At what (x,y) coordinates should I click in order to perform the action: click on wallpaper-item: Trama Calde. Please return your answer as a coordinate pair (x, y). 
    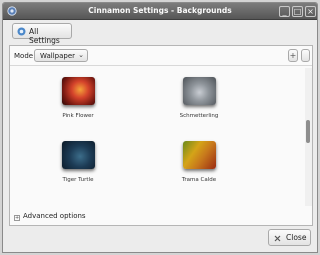
    Looking at the image, I should click on (199, 162).